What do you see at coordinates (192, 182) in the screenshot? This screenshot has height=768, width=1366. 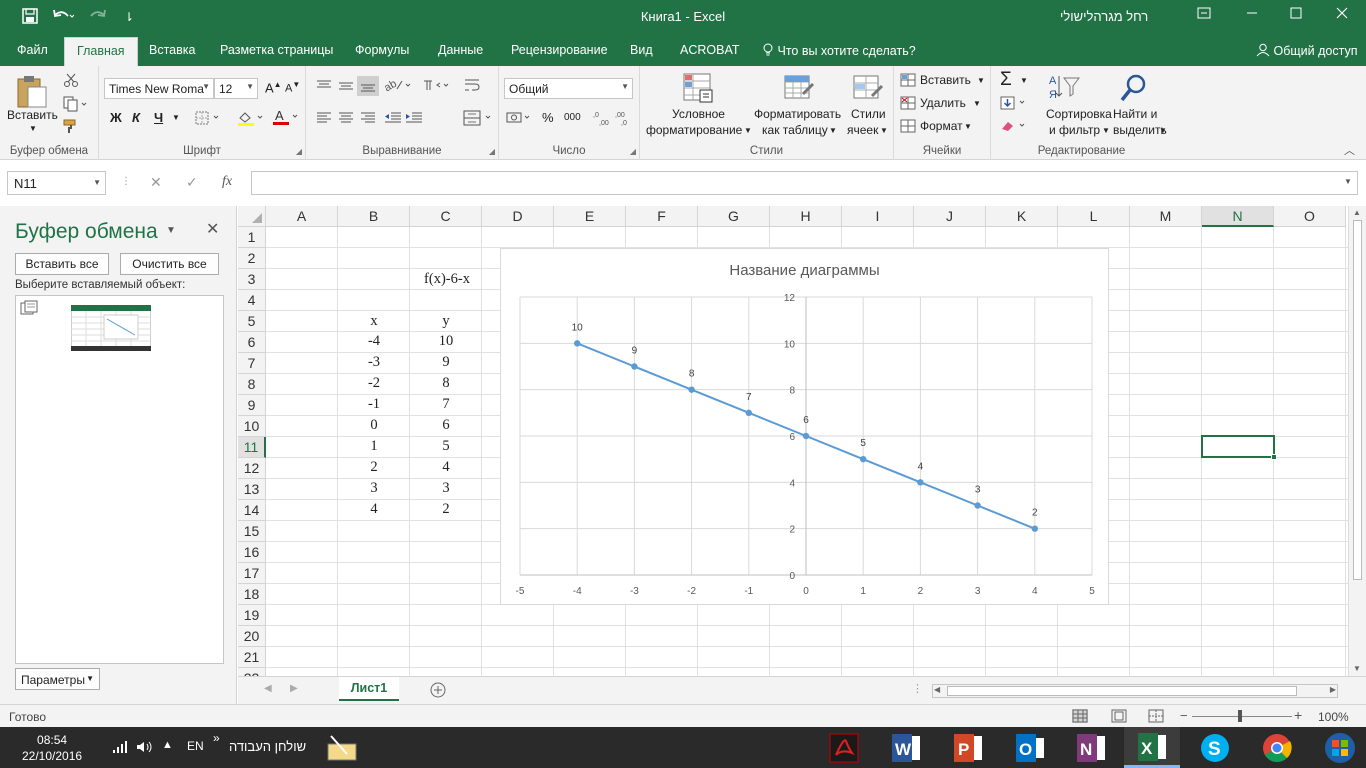 I see `confirm-entry-icon: ✓` at bounding box center [192, 182].